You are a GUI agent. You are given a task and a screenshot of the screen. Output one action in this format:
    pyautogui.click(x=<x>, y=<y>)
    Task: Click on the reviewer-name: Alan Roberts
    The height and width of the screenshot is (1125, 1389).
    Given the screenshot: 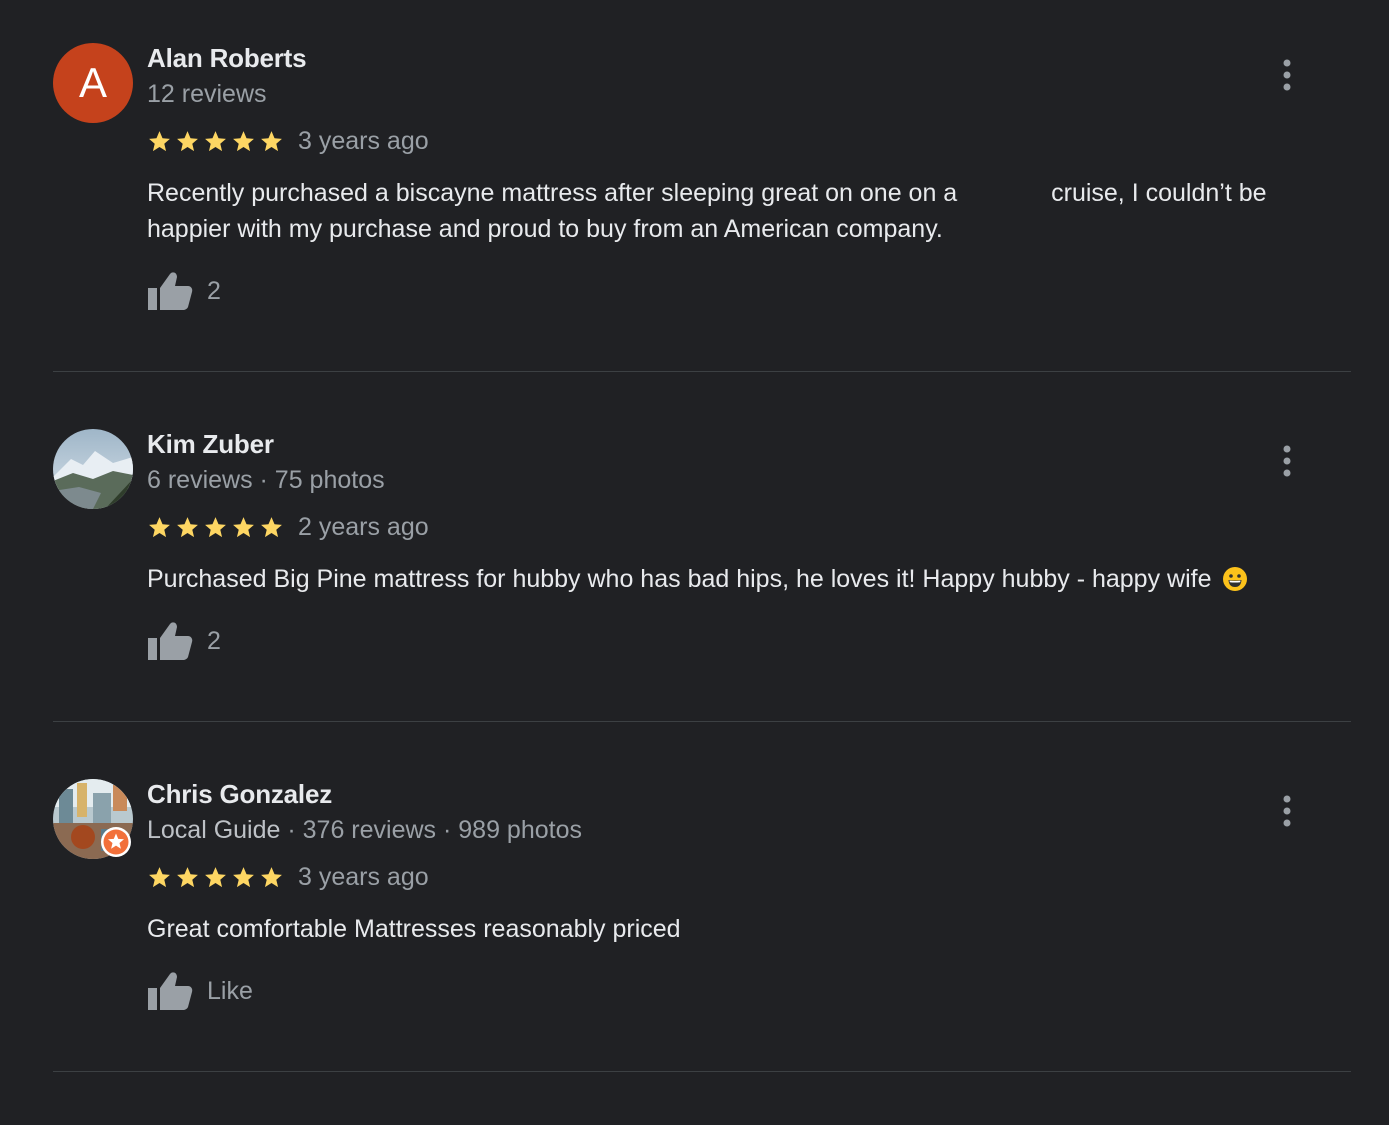 What is the action you would take?
    pyautogui.click(x=227, y=58)
    